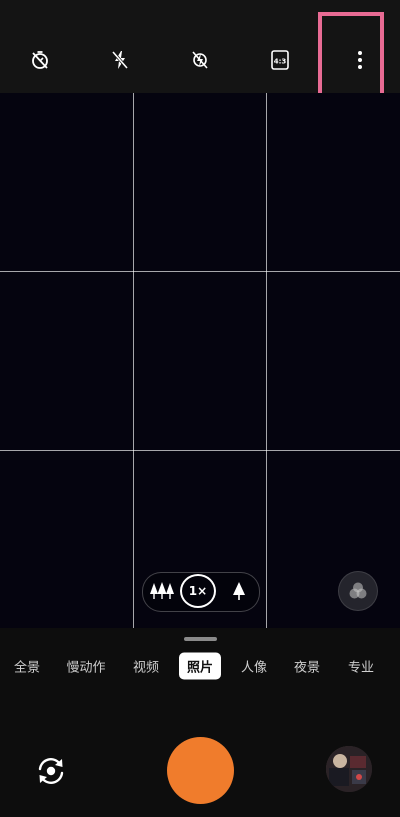 This screenshot has width=400, height=817. I want to click on gallery-thumbnail, so click(349, 769).